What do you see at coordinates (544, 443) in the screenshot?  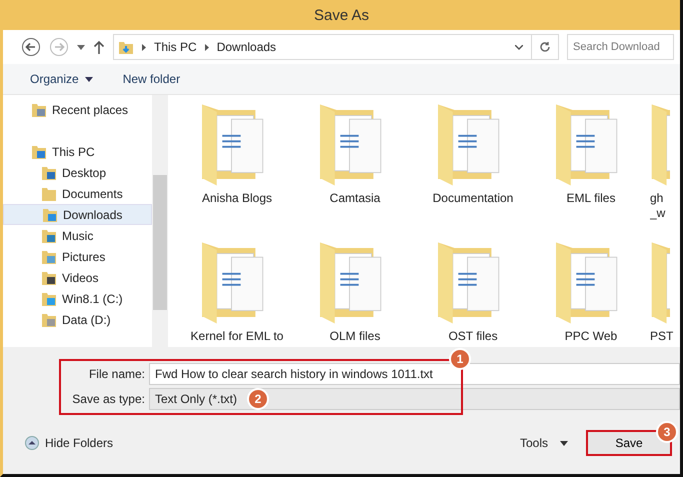 I see `tools-button: Tools` at bounding box center [544, 443].